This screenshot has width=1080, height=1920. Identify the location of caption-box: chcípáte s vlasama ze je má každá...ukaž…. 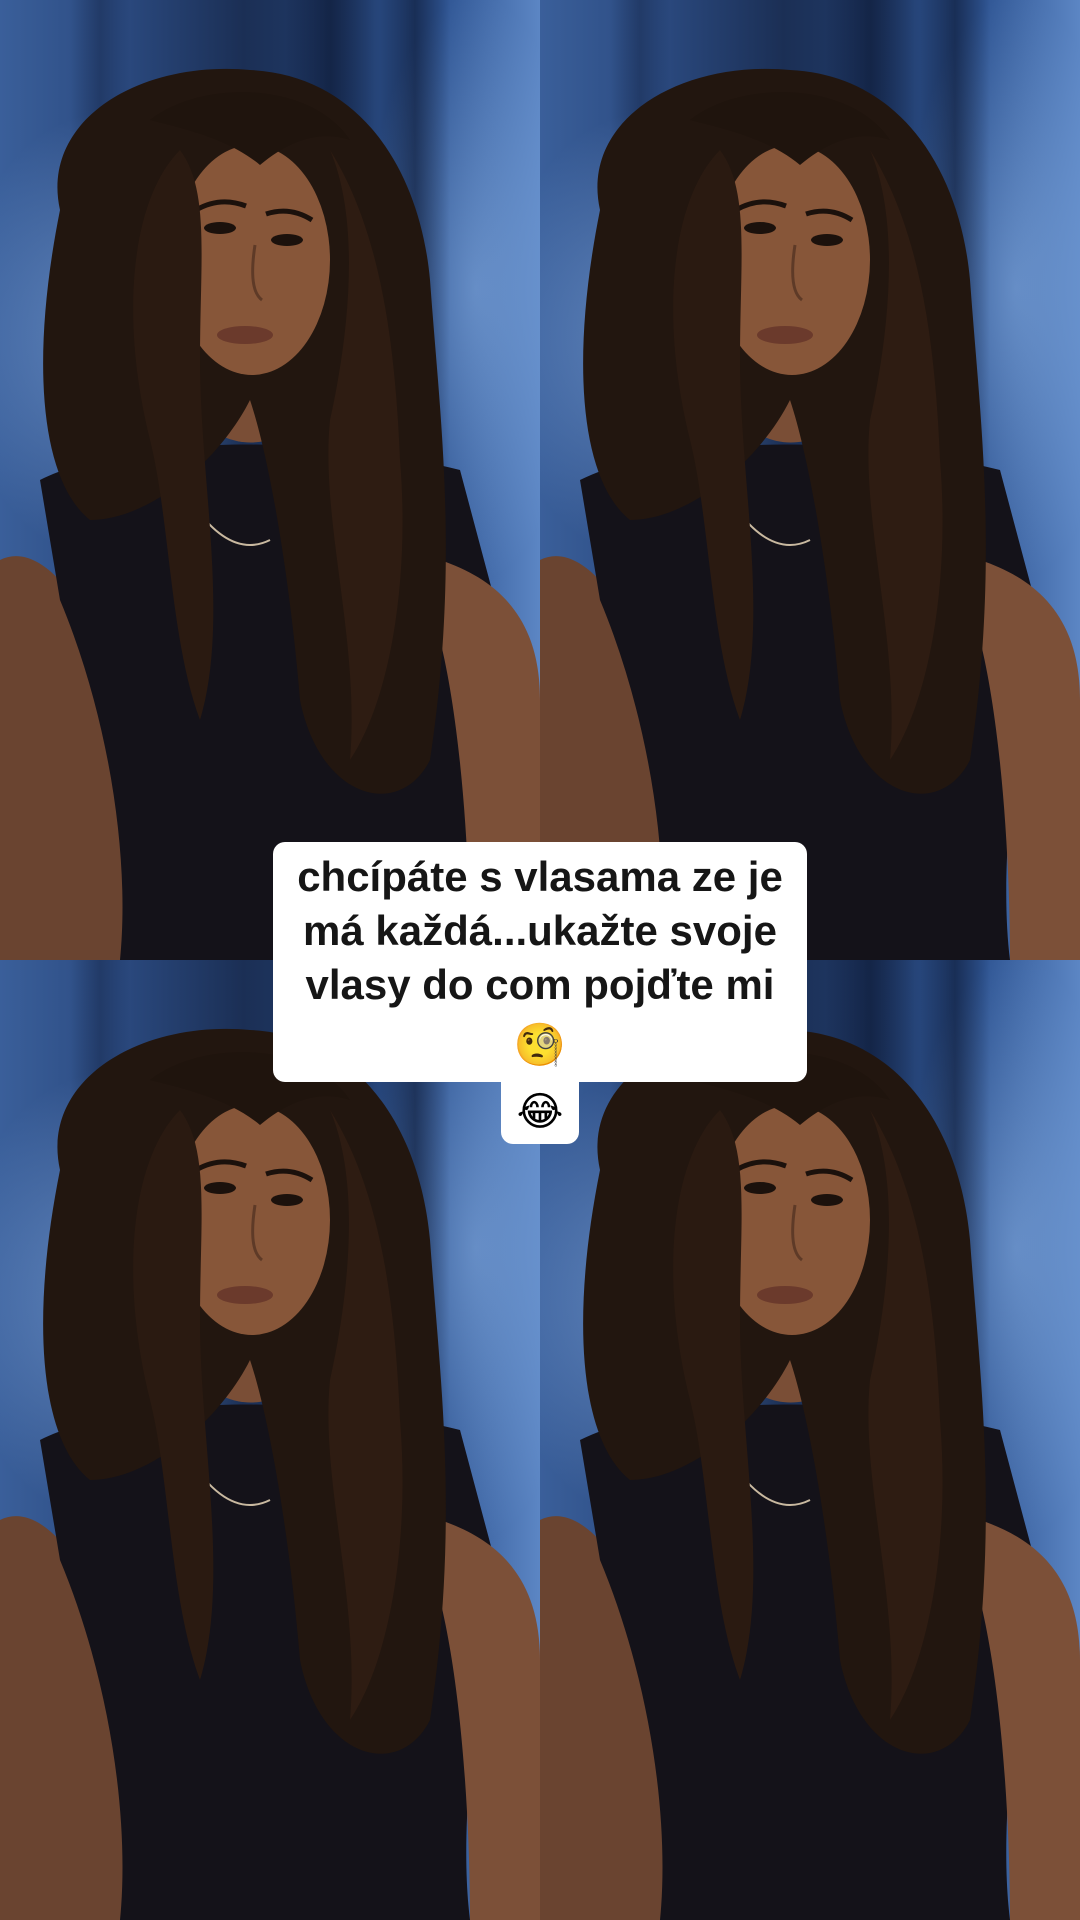
(540, 962).